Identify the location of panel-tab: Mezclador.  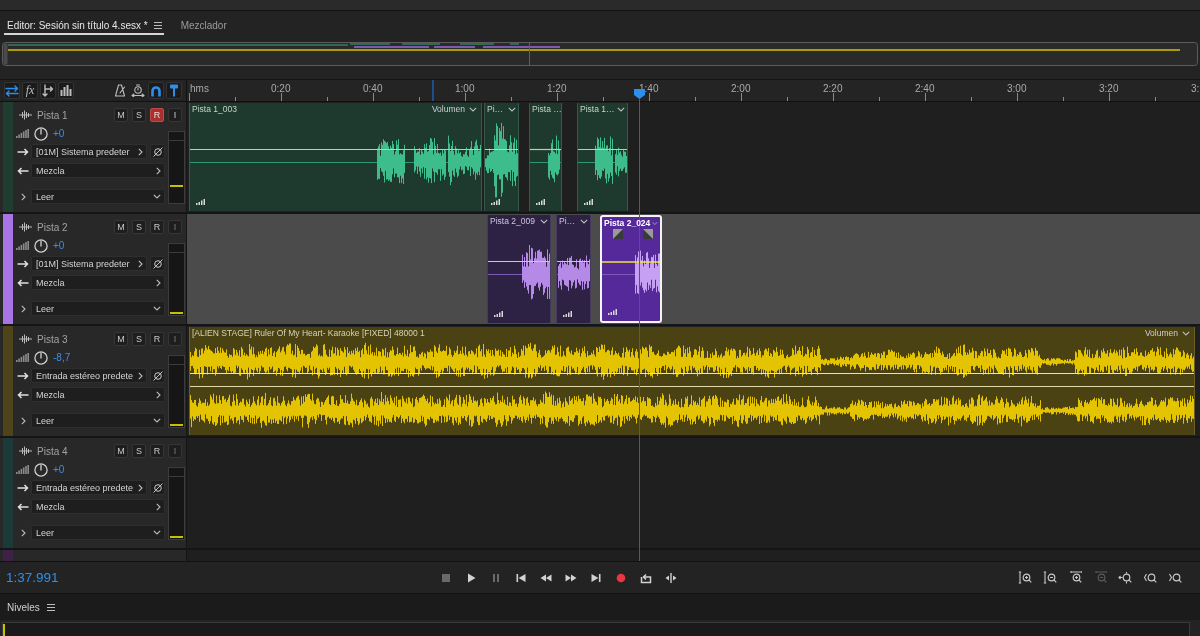
(203, 26).